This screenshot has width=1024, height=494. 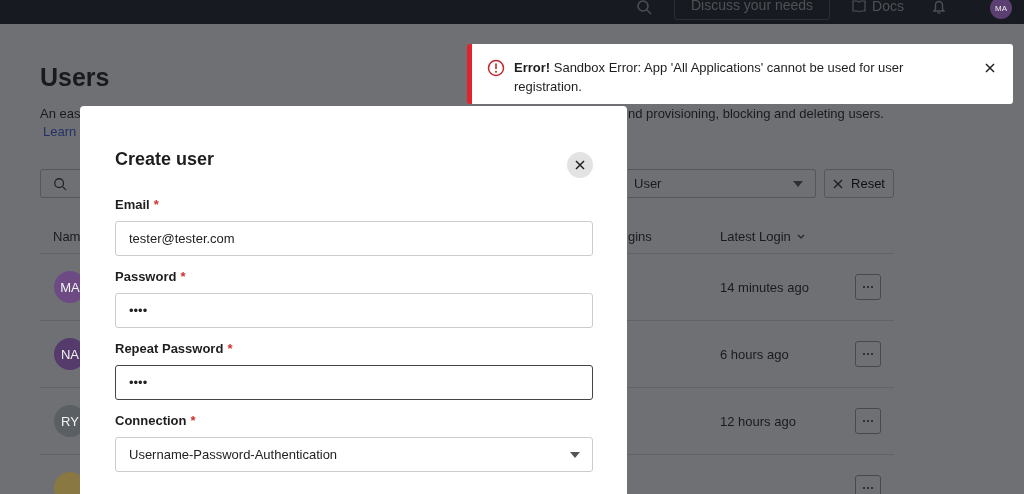 I want to click on bell-icon, so click(x=939, y=7).